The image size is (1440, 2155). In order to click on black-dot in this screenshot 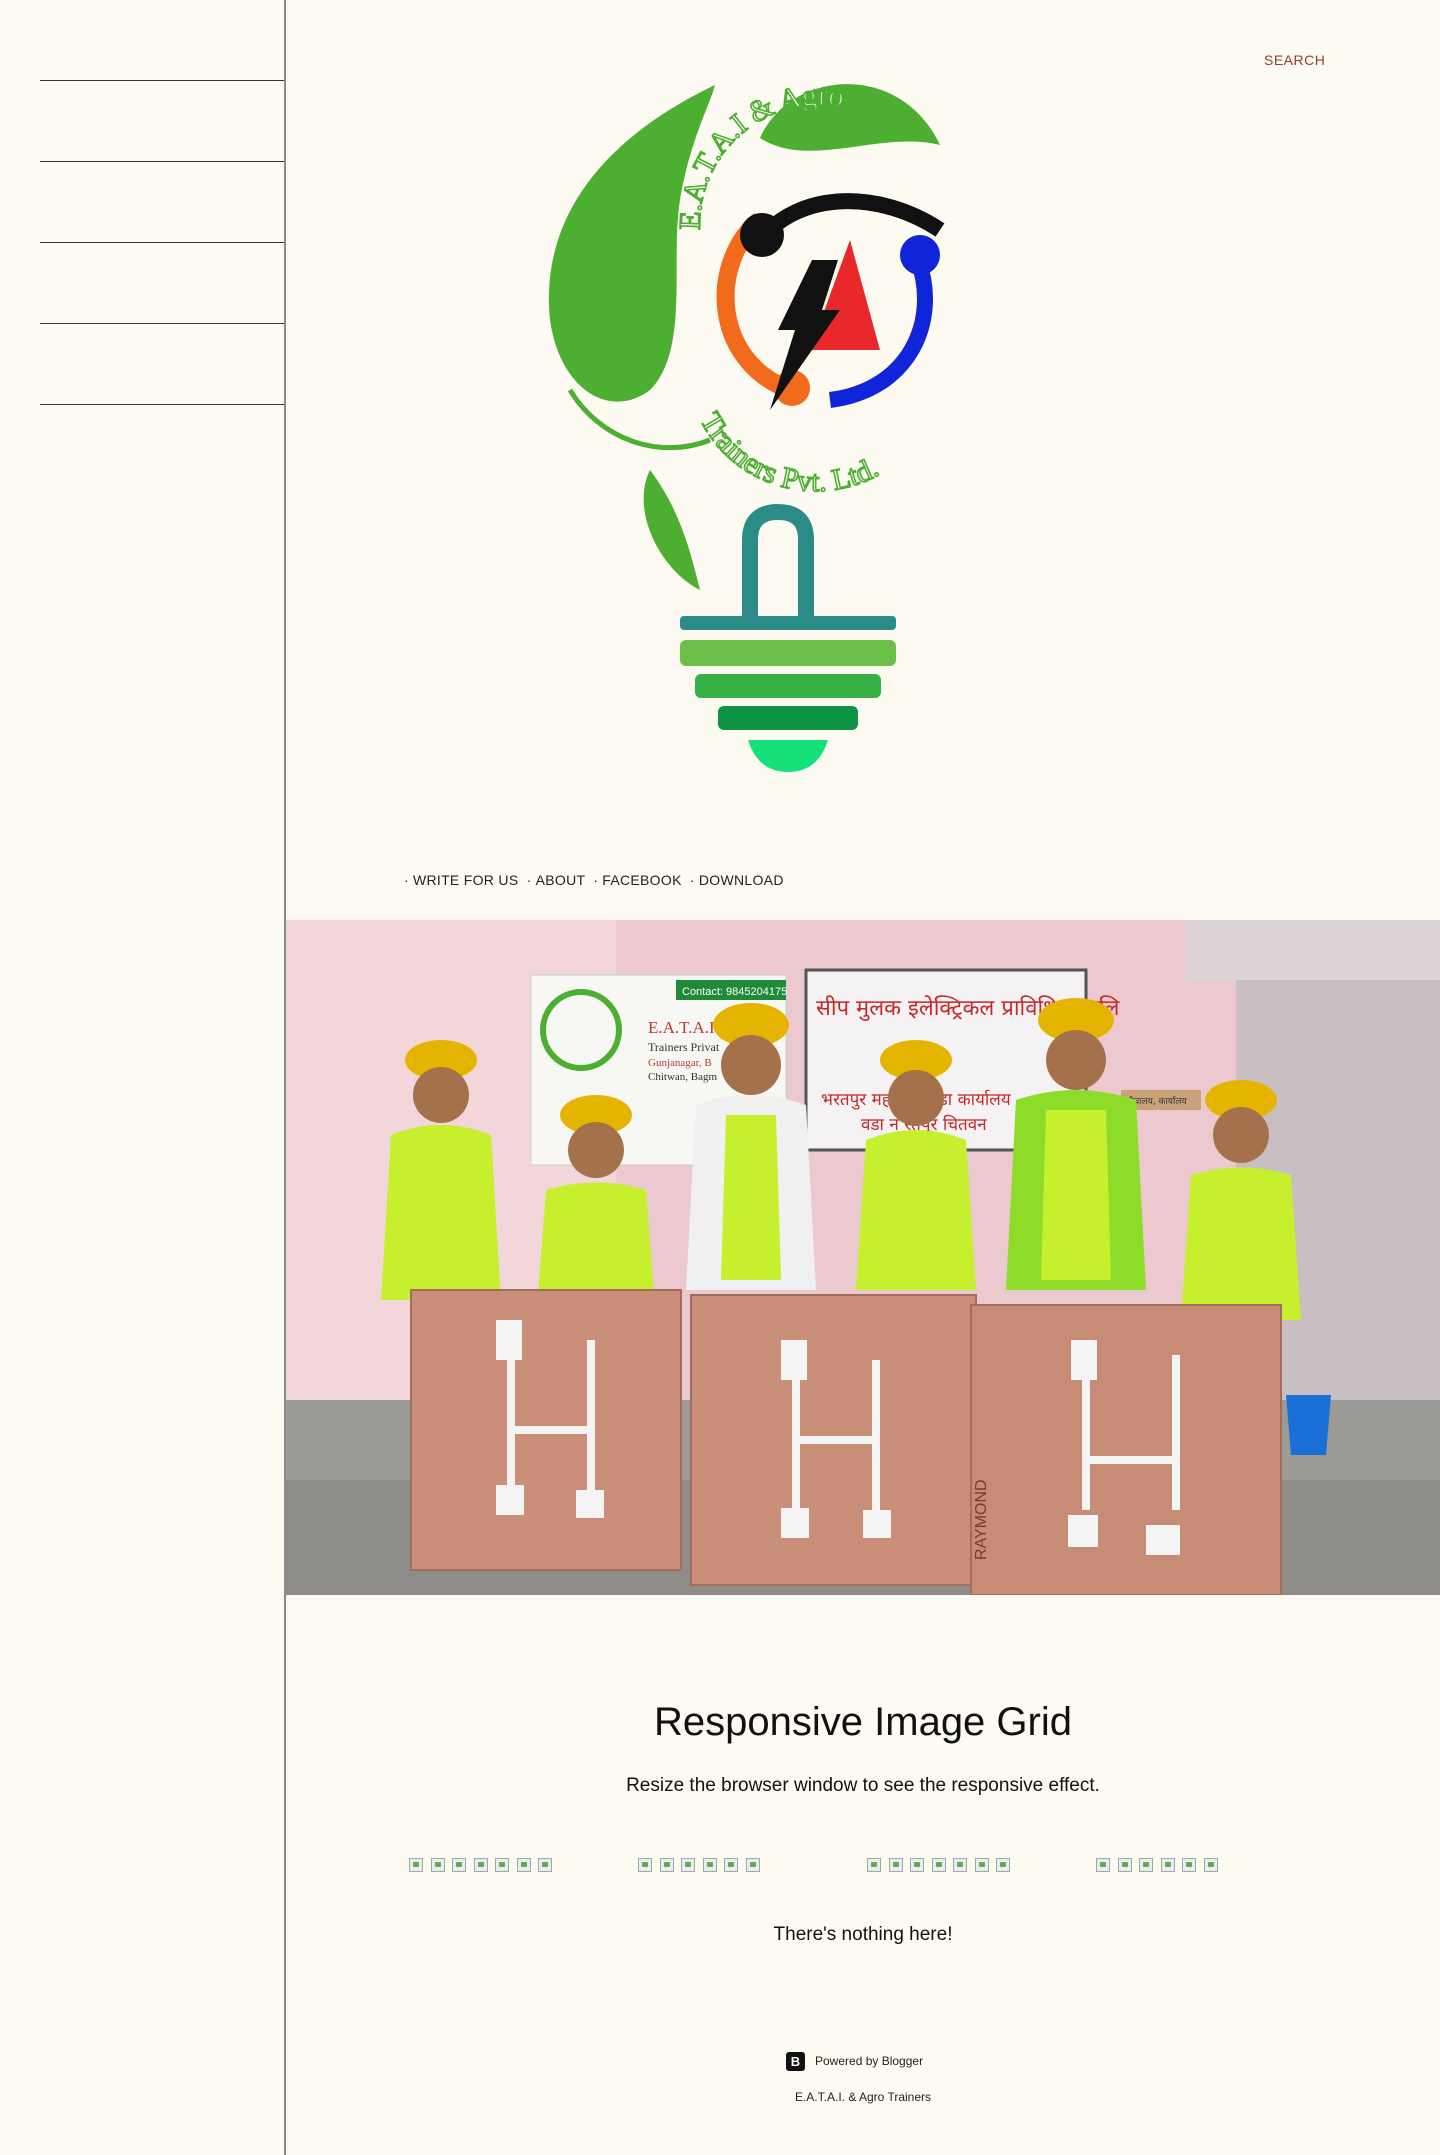, I will do `click(762, 235)`.